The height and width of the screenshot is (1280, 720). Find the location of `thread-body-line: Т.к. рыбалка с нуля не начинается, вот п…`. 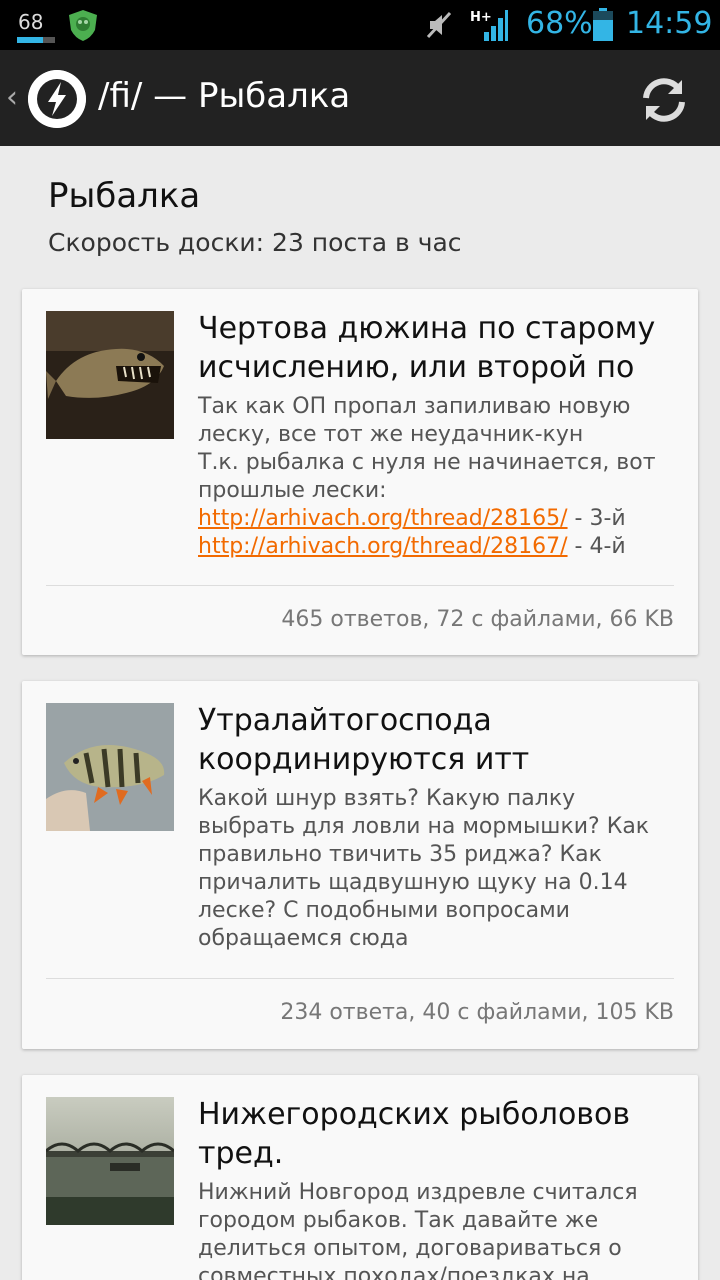

thread-body-line: Т.к. рыбалка с нуля не начинается, вот п… is located at coordinates (427, 476).